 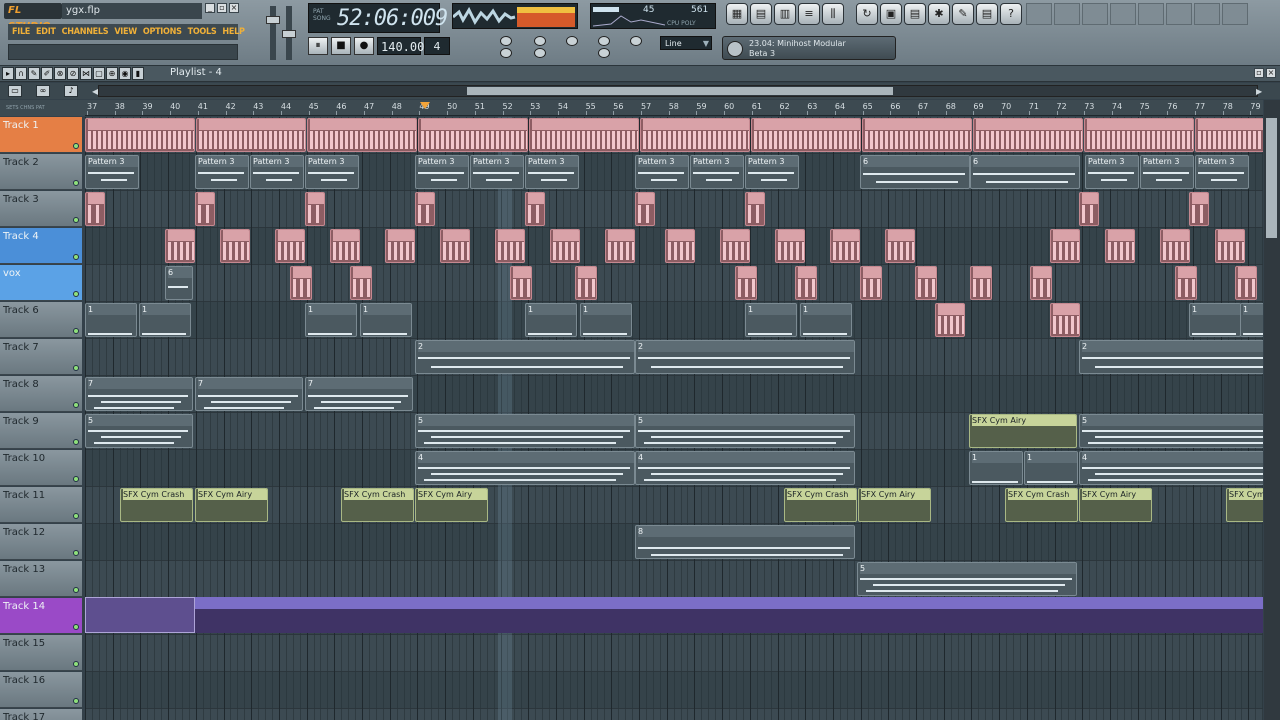 What do you see at coordinates (273, 33) in the screenshot?
I see `master-volume-slider` at bounding box center [273, 33].